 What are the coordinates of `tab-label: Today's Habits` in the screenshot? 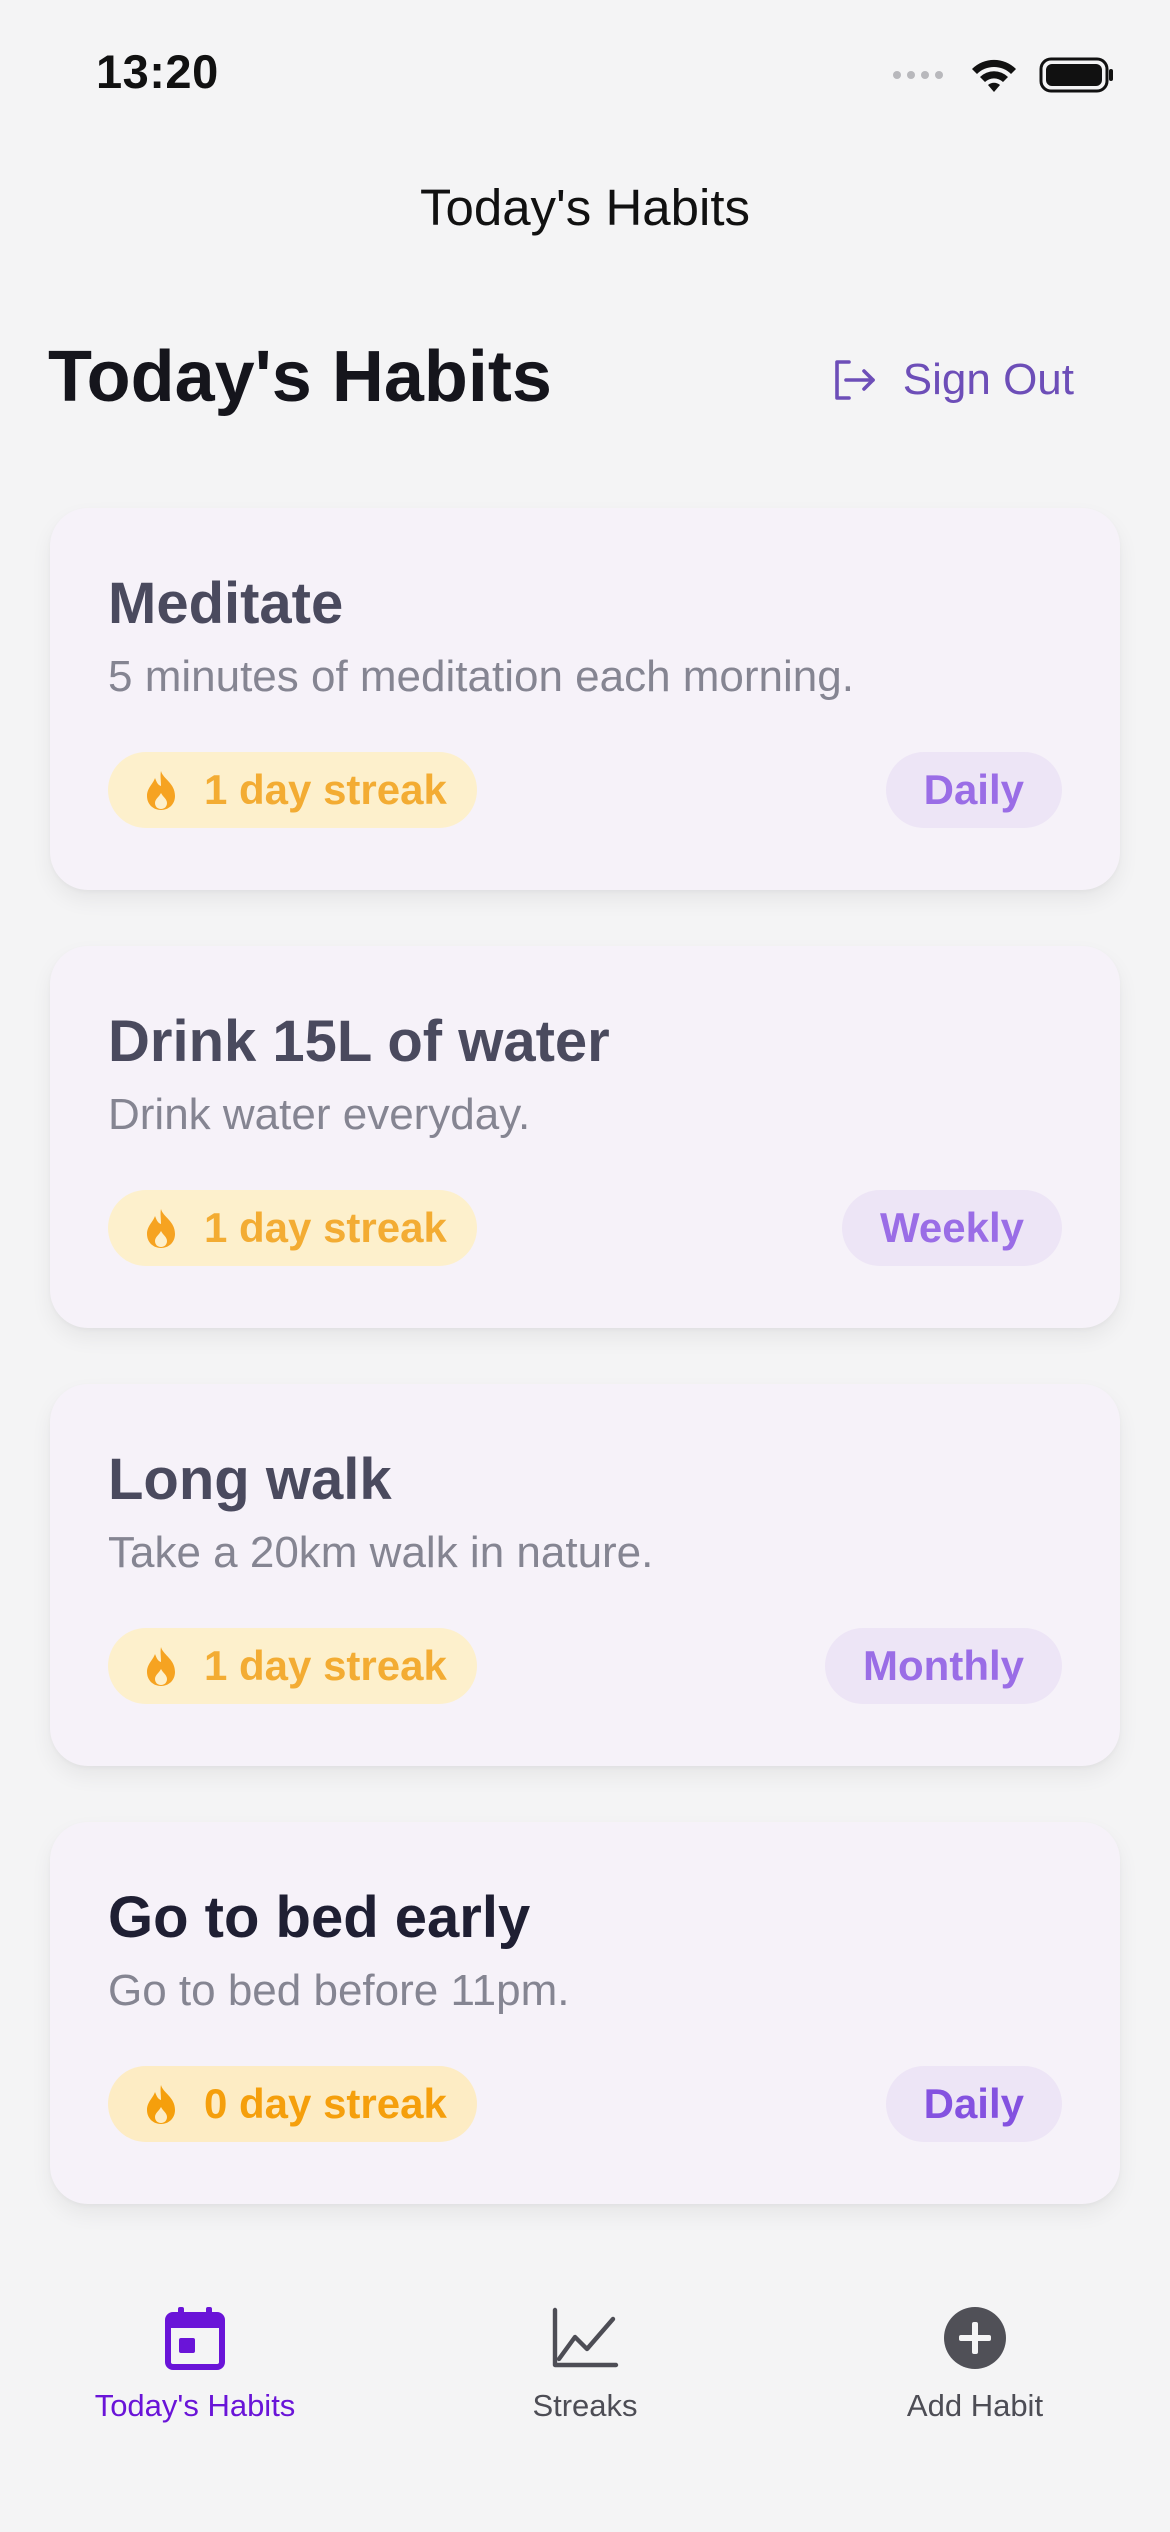 It's located at (195, 2405).